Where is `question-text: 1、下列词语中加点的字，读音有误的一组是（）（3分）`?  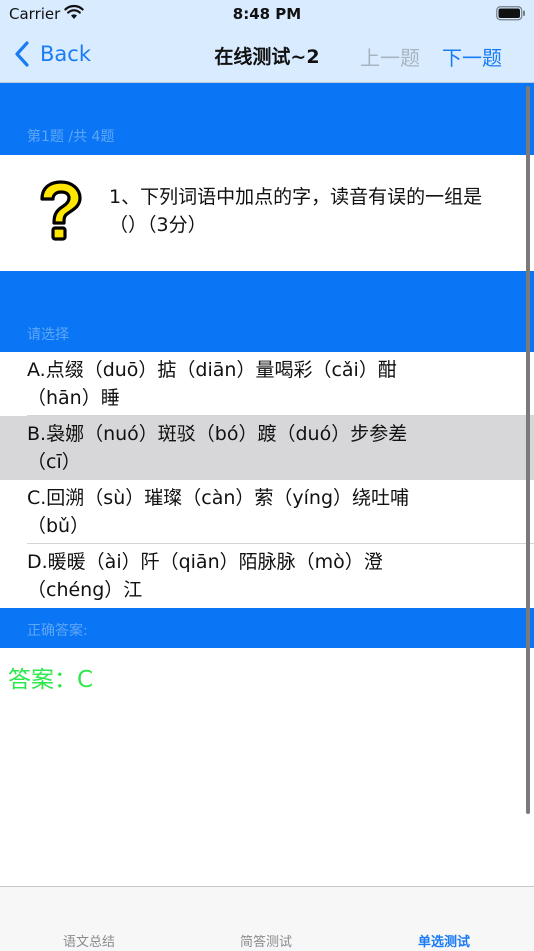
question-text: 1、下列词语中加点的字，读音有误的一组是（）（3分） is located at coordinates (296, 211).